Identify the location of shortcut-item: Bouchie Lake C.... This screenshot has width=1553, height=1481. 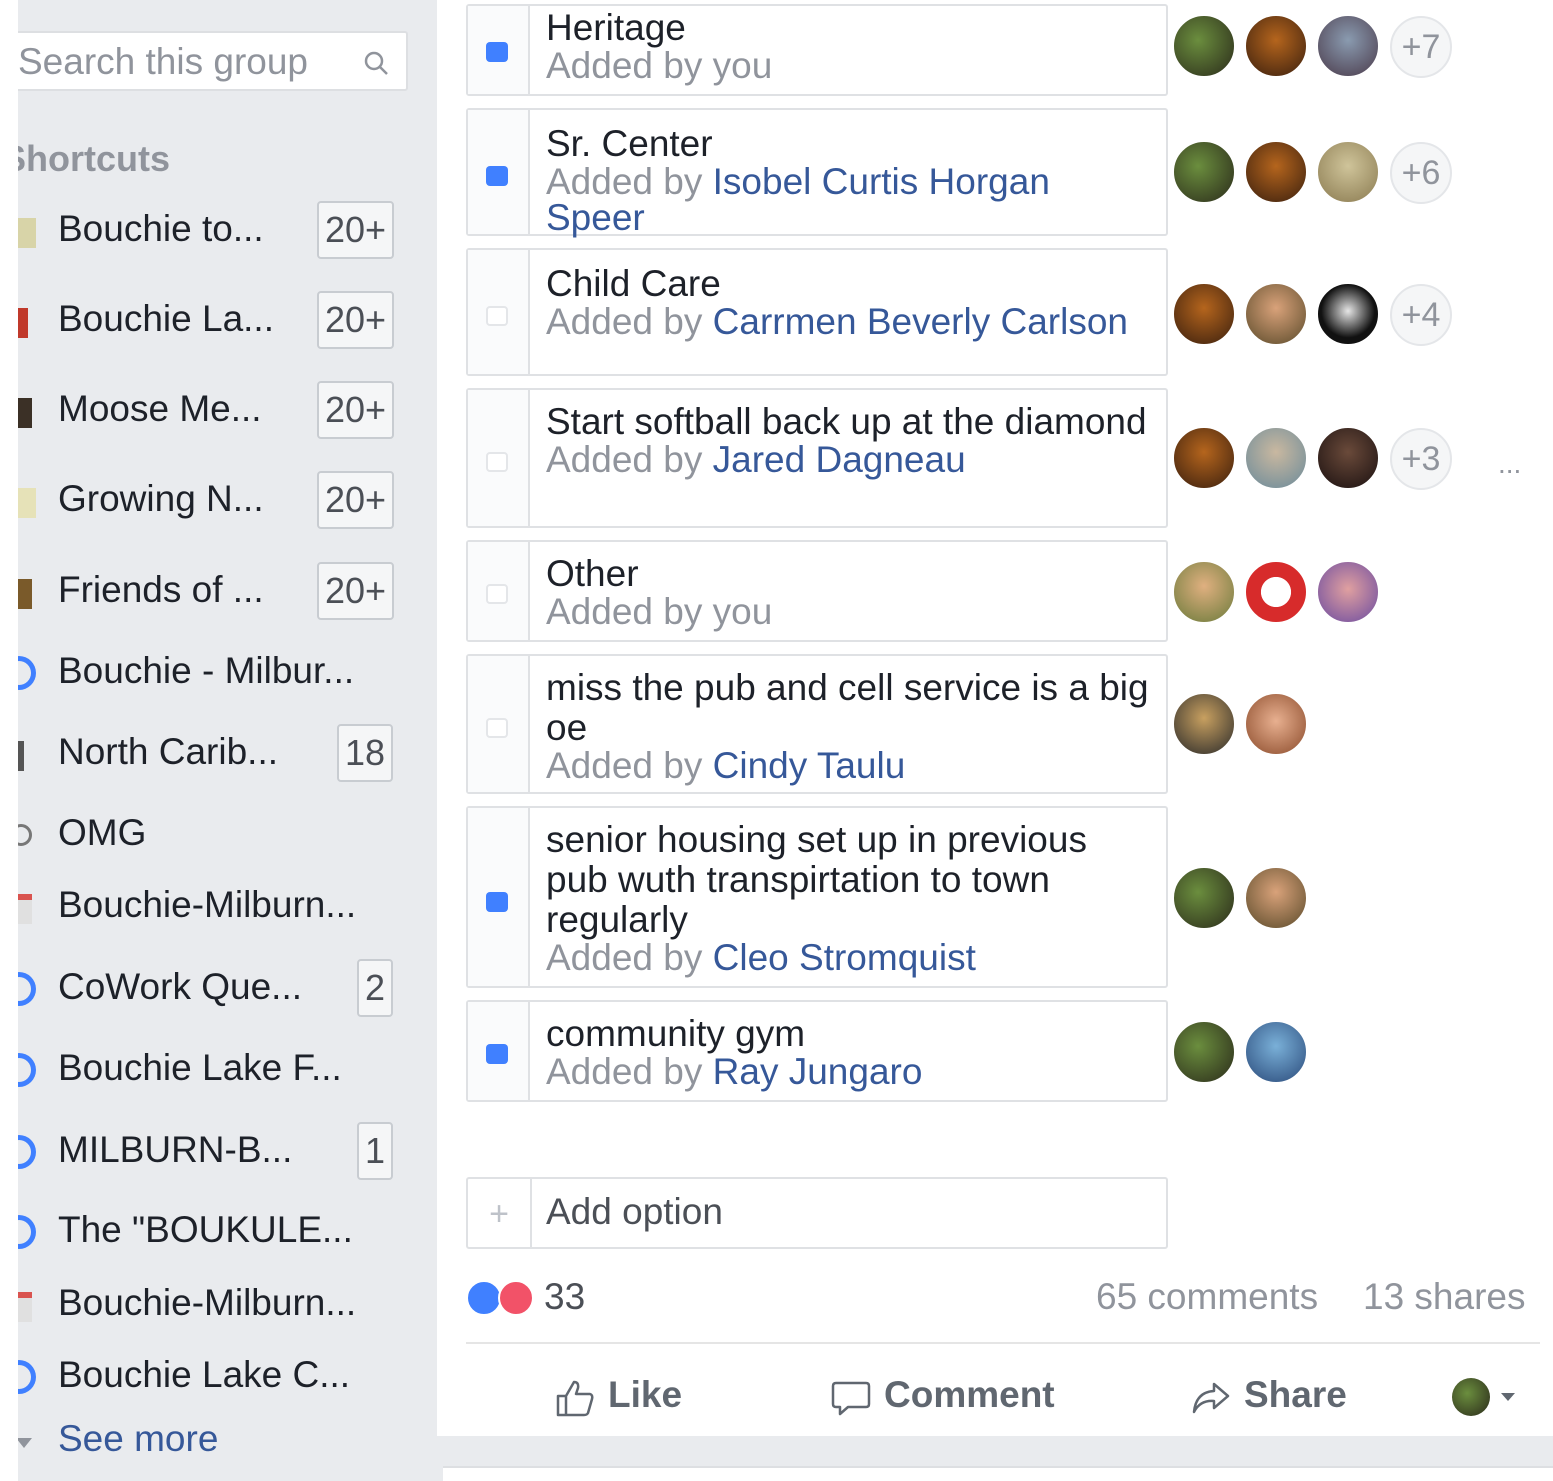
(218, 1377).